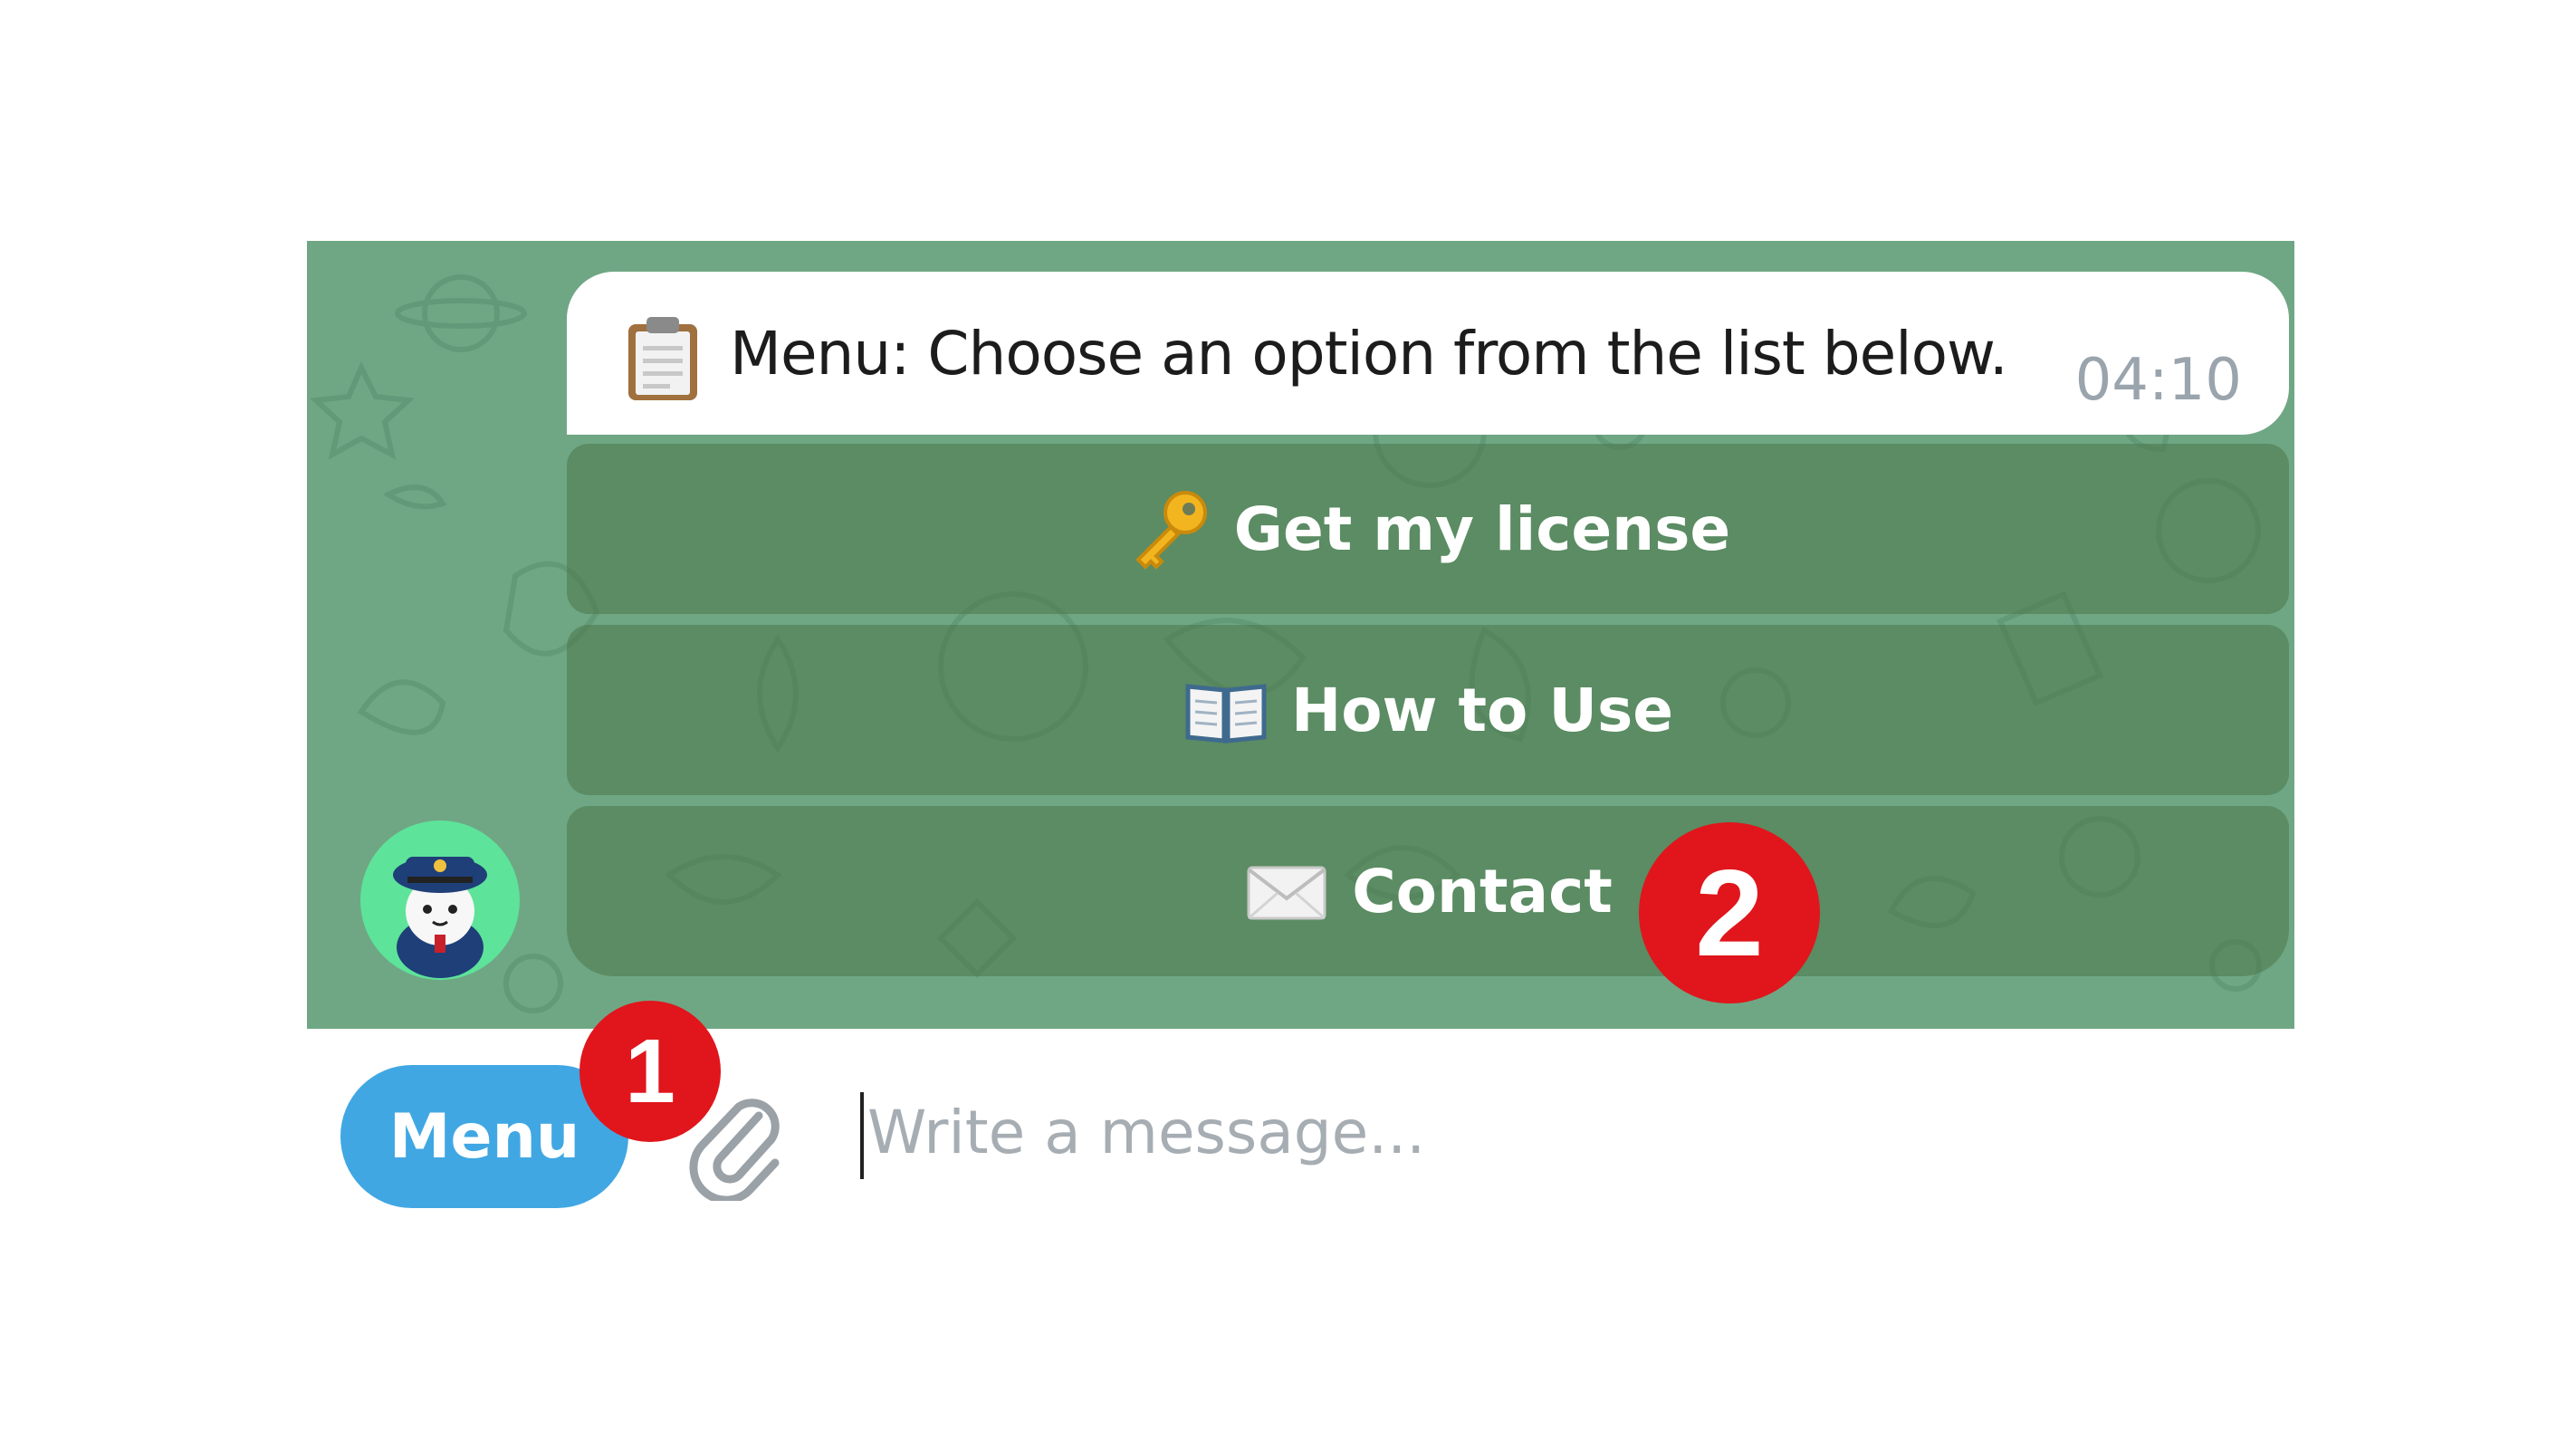 The image size is (2576, 1449). Describe the element at coordinates (2158, 380) in the screenshot. I see `message-time: 04:10` at that location.